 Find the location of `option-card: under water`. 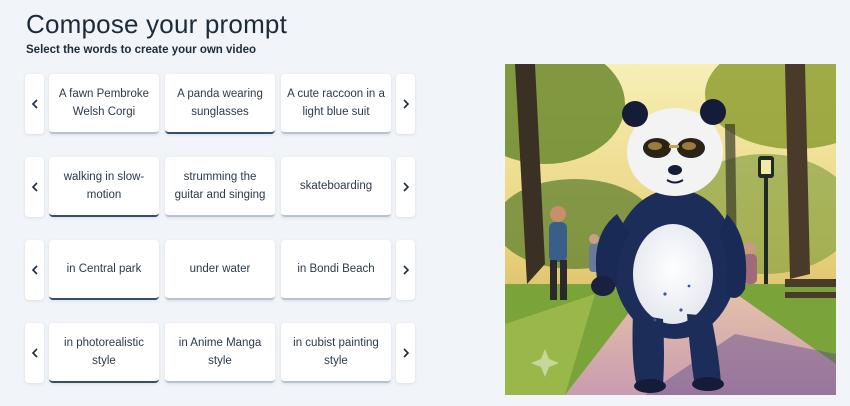

option-card: under water is located at coordinates (220, 270).